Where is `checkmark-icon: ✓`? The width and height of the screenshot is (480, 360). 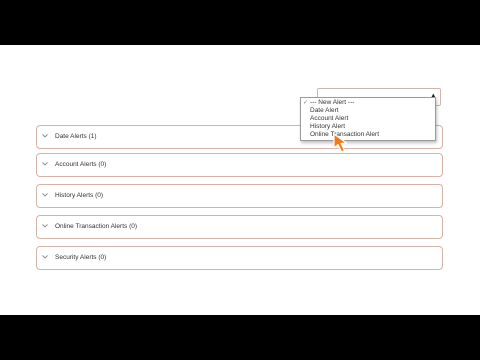 checkmark-icon: ✓ is located at coordinates (306, 102).